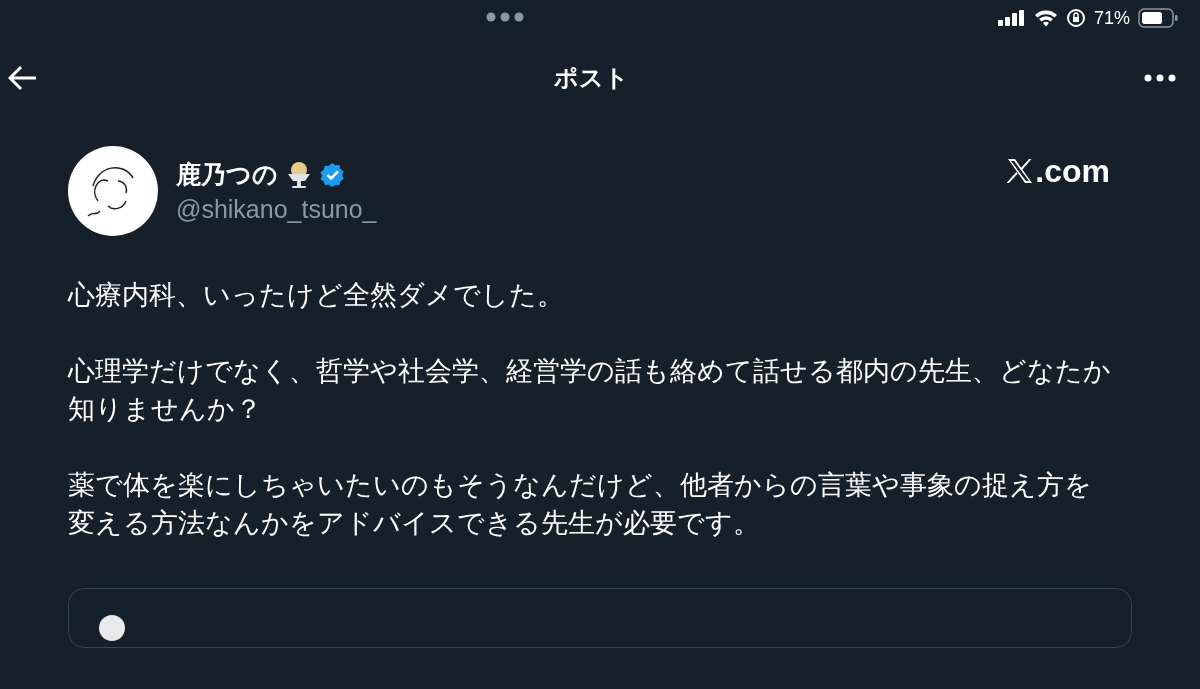 This screenshot has width=1200, height=689. What do you see at coordinates (1045, 18) in the screenshot?
I see `wifi-icon` at bounding box center [1045, 18].